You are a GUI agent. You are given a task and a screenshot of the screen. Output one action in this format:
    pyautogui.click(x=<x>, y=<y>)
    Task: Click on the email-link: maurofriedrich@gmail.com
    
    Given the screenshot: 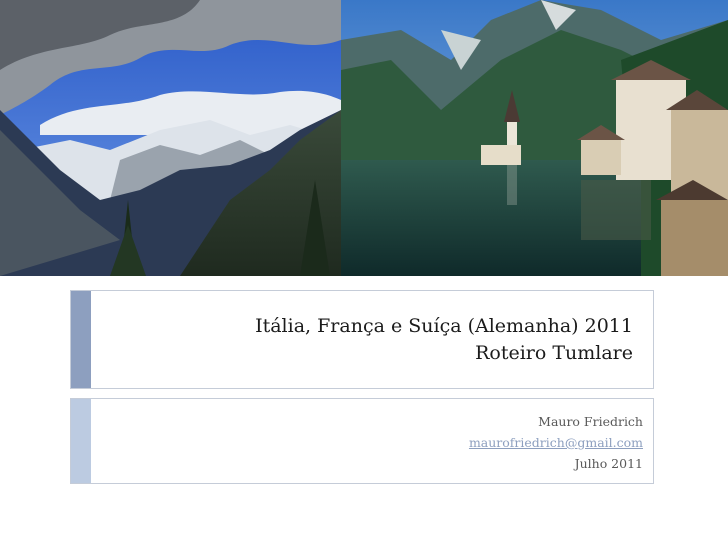 What is the action you would take?
    pyautogui.click(x=556, y=442)
    